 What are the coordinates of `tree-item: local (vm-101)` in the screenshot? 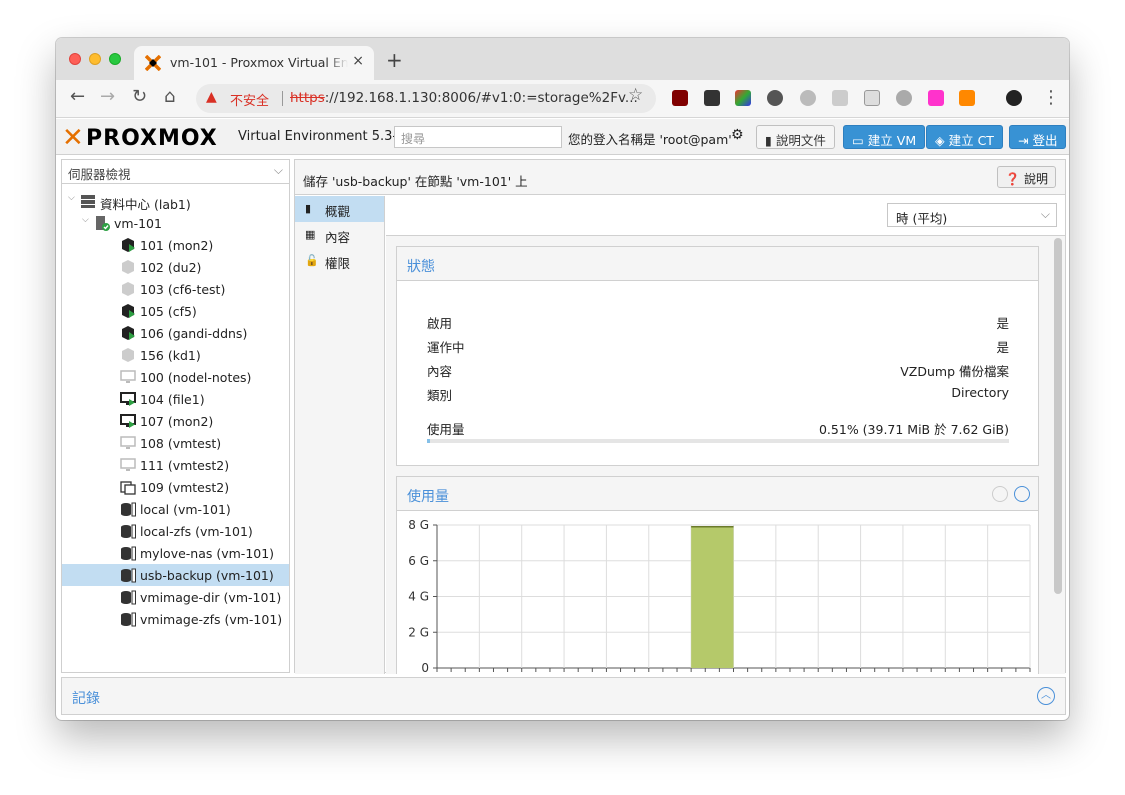 It's located at (175, 509).